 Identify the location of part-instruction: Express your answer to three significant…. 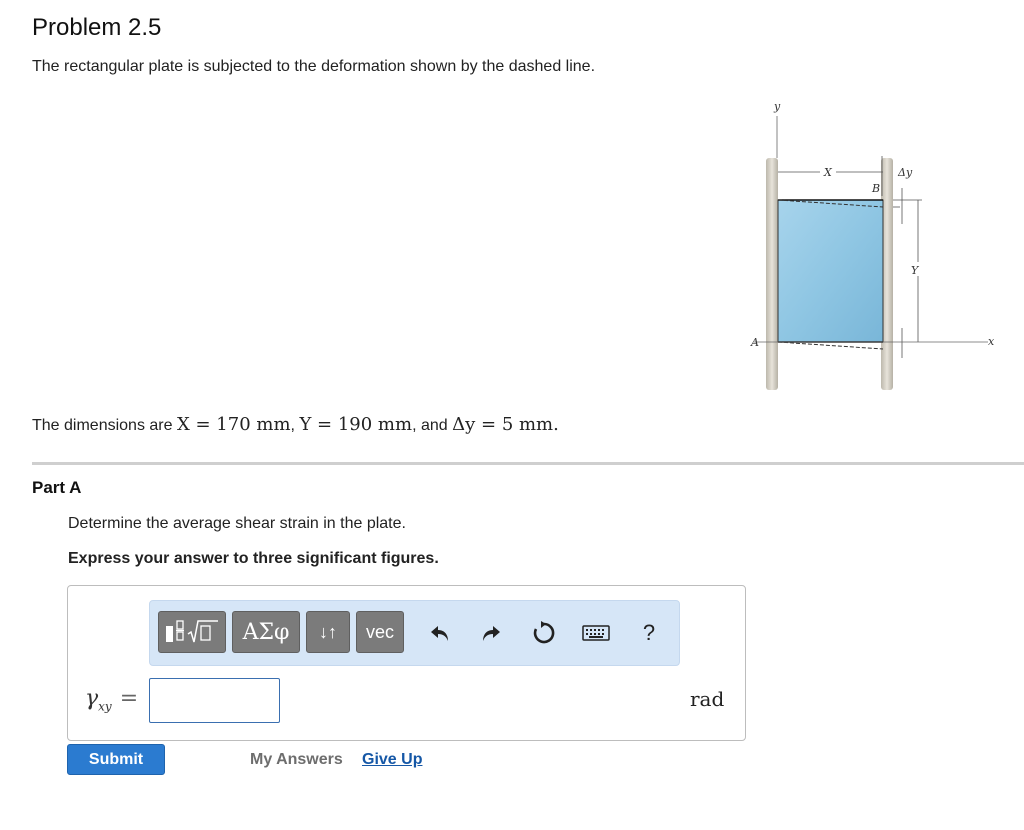
(253, 558).